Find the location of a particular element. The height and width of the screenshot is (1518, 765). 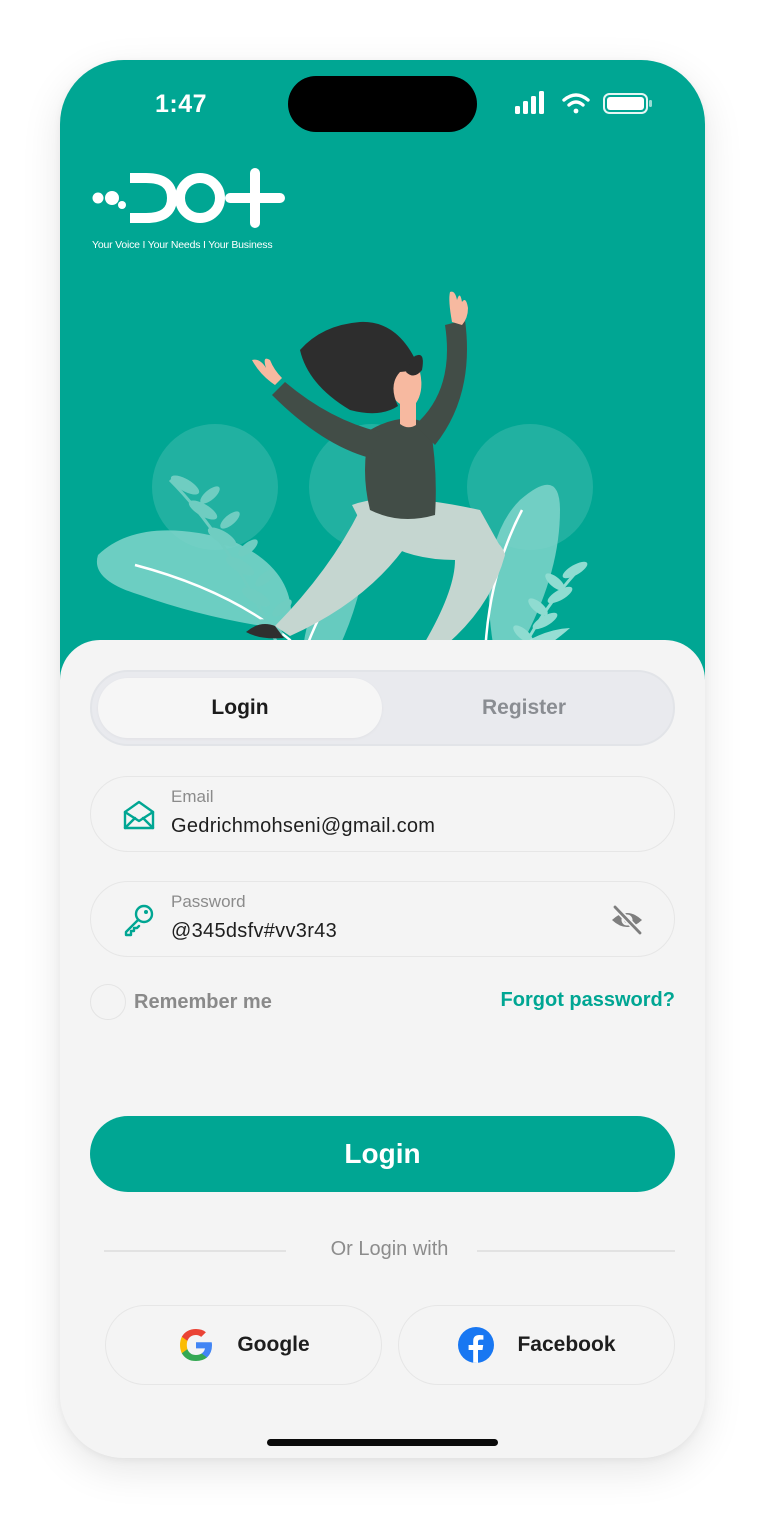

facebook-label: Facebook is located at coordinates (566, 1344).